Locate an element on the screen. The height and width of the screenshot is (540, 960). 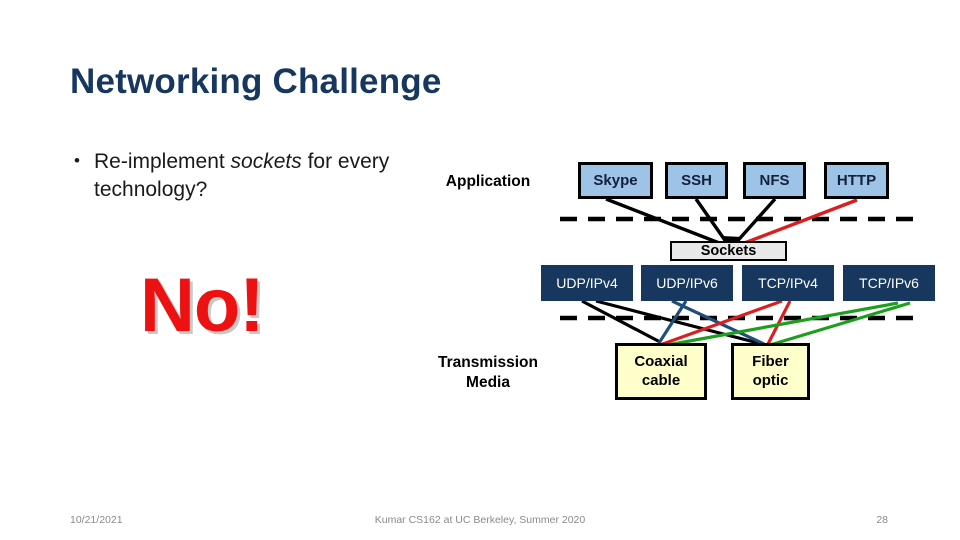
footer-page-number: 28 is located at coordinates (882, 520).